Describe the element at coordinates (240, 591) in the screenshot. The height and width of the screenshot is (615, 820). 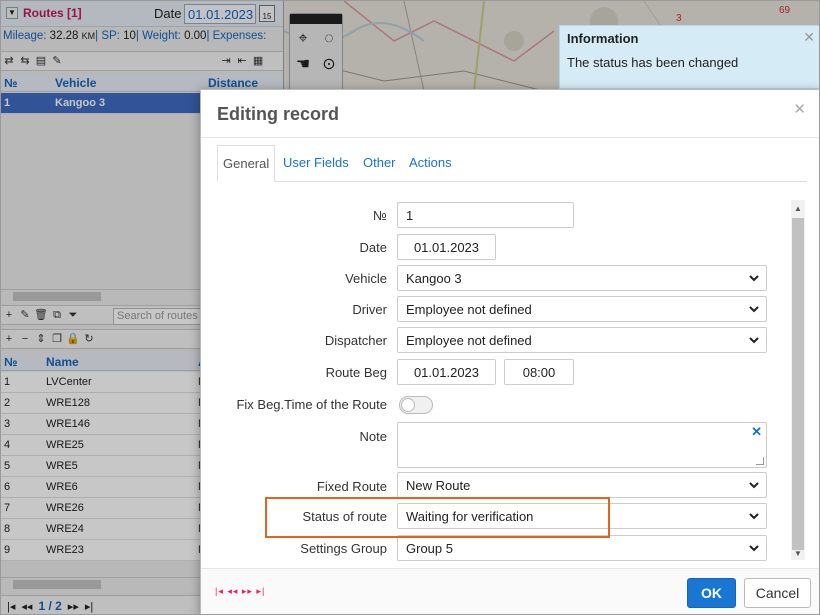
I see `record-navigation: |◂ ◂◂ ▸▸ ▸|` at that location.